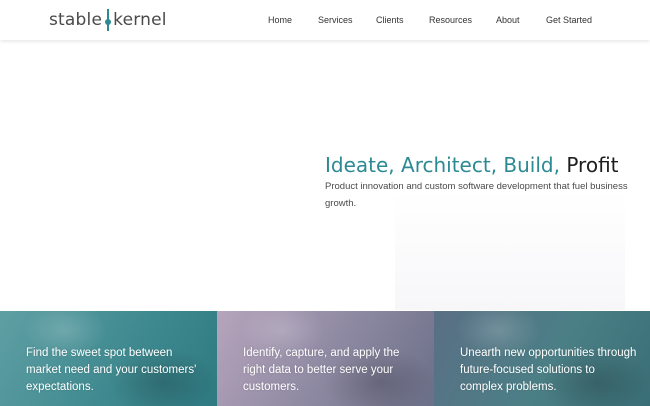 This screenshot has width=650, height=406. What do you see at coordinates (569, 20) in the screenshot?
I see `nav-get-started: Get Started` at bounding box center [569, 20].